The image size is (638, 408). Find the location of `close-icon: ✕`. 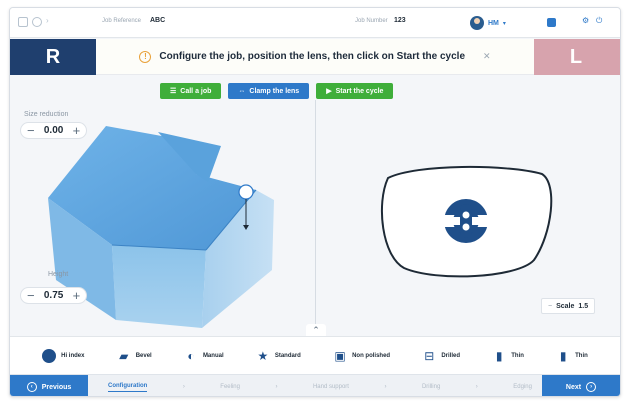

close-icon: ✕ is located at coordinates (487, 56).